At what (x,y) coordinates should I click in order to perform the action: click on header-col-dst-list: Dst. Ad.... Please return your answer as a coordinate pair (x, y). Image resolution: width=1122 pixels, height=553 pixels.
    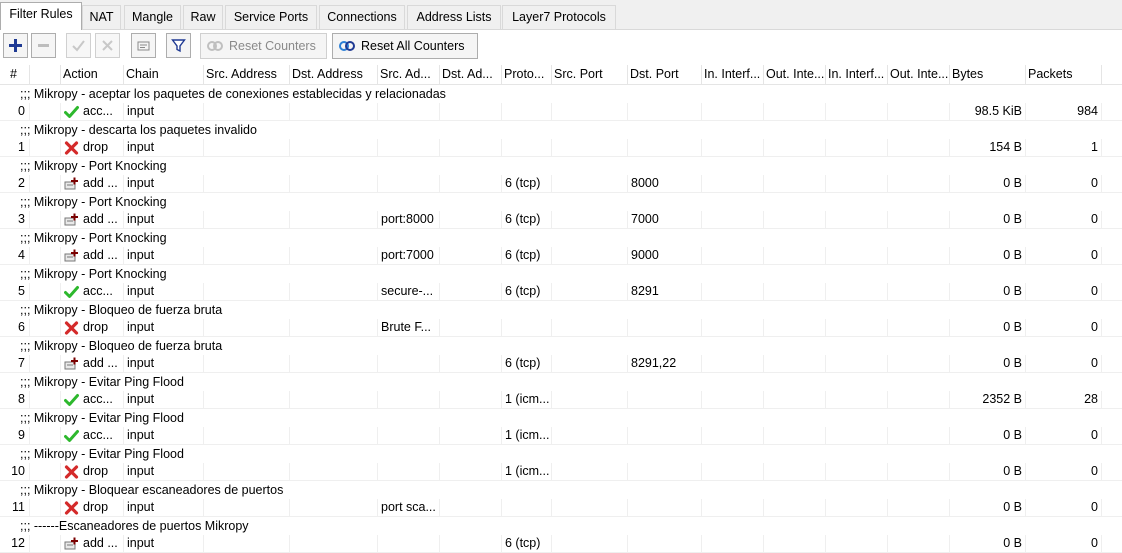
    Looking at the image, I should click on (471, 74).